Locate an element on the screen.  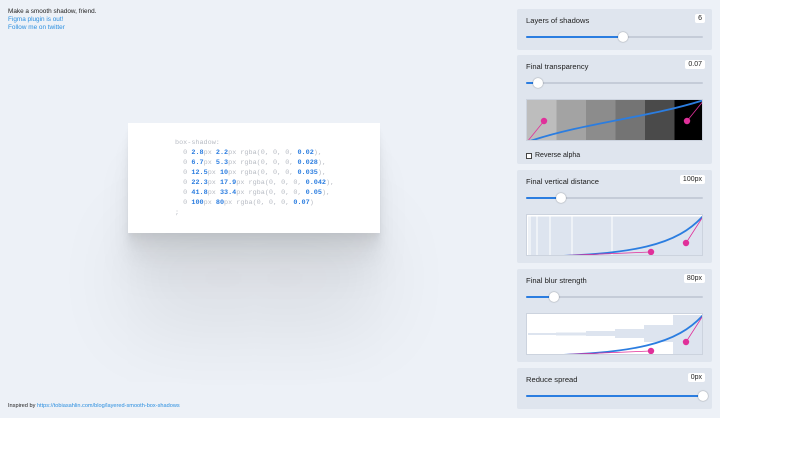
blur-handle-start is located at coordinates (651, 350).